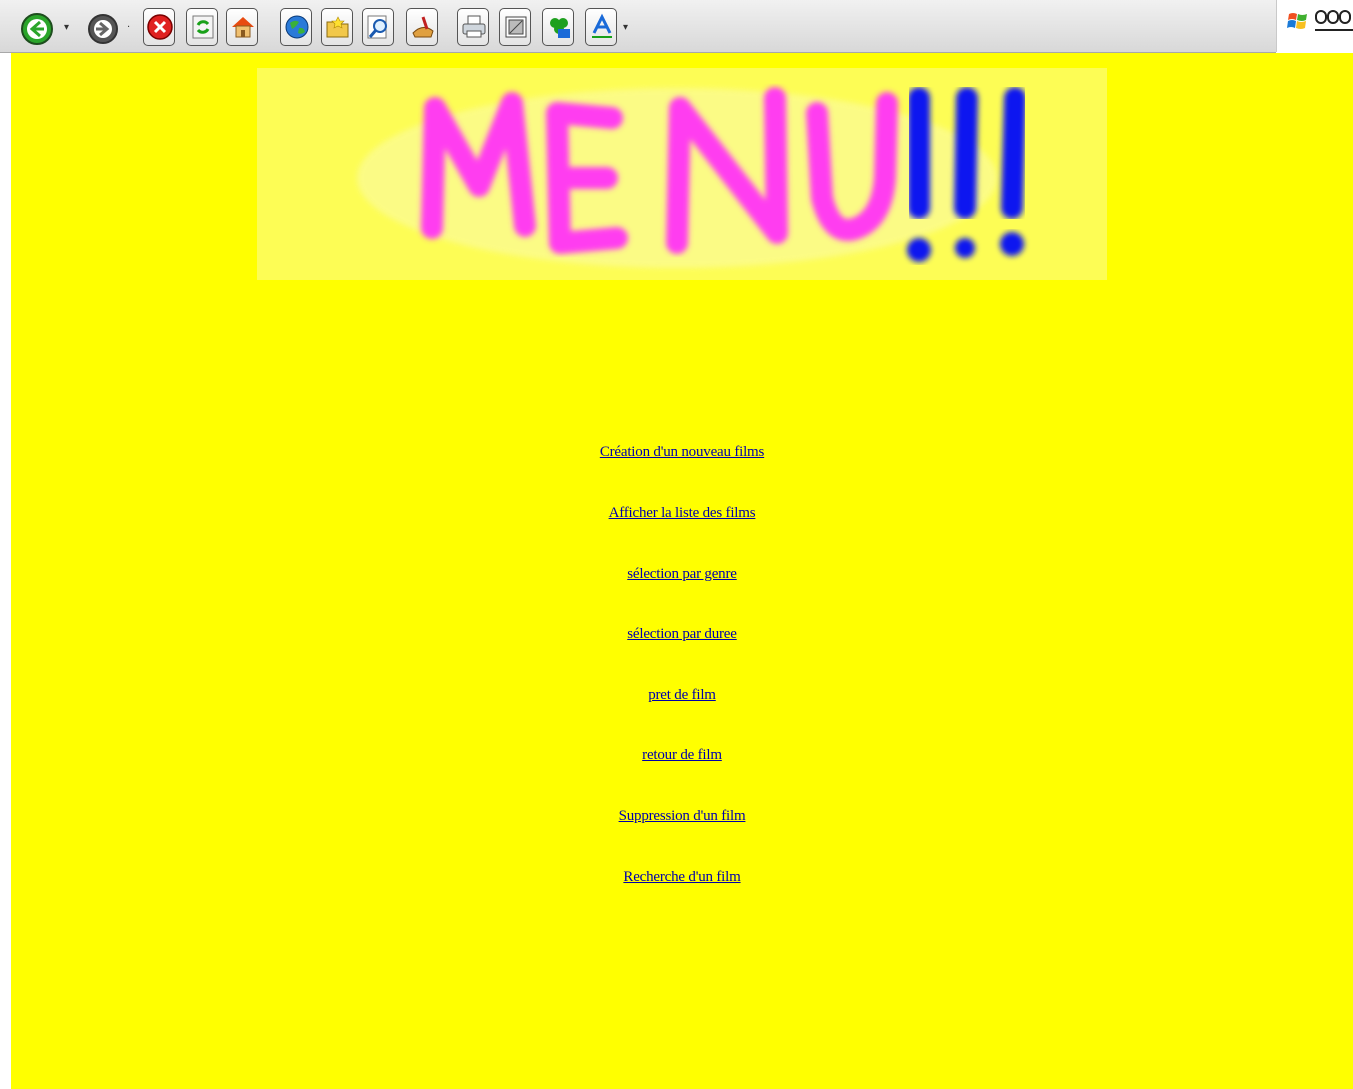 The height and width of the screenshot is (1089, 1353). I want to click on browser-toolbar: ▾ · ▾, so click(638, 26).